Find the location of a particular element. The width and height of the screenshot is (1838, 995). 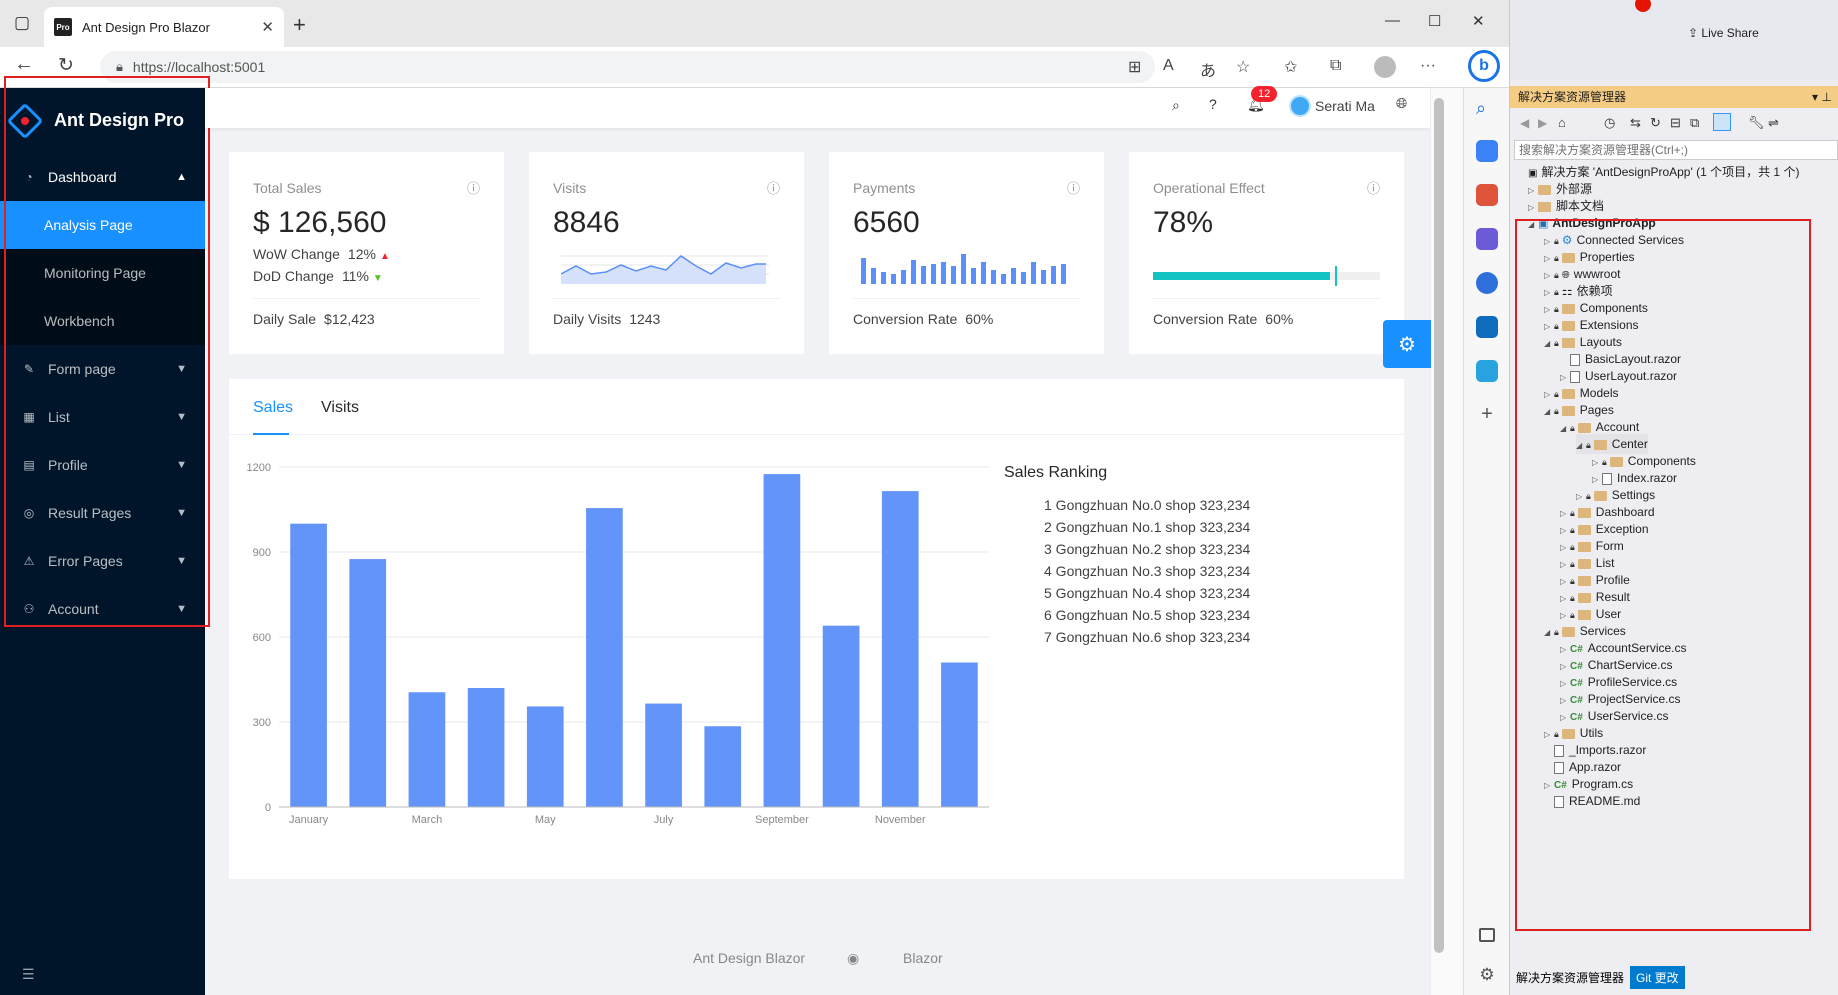

card-label: Total Sales is located at coordinates (287, 188).